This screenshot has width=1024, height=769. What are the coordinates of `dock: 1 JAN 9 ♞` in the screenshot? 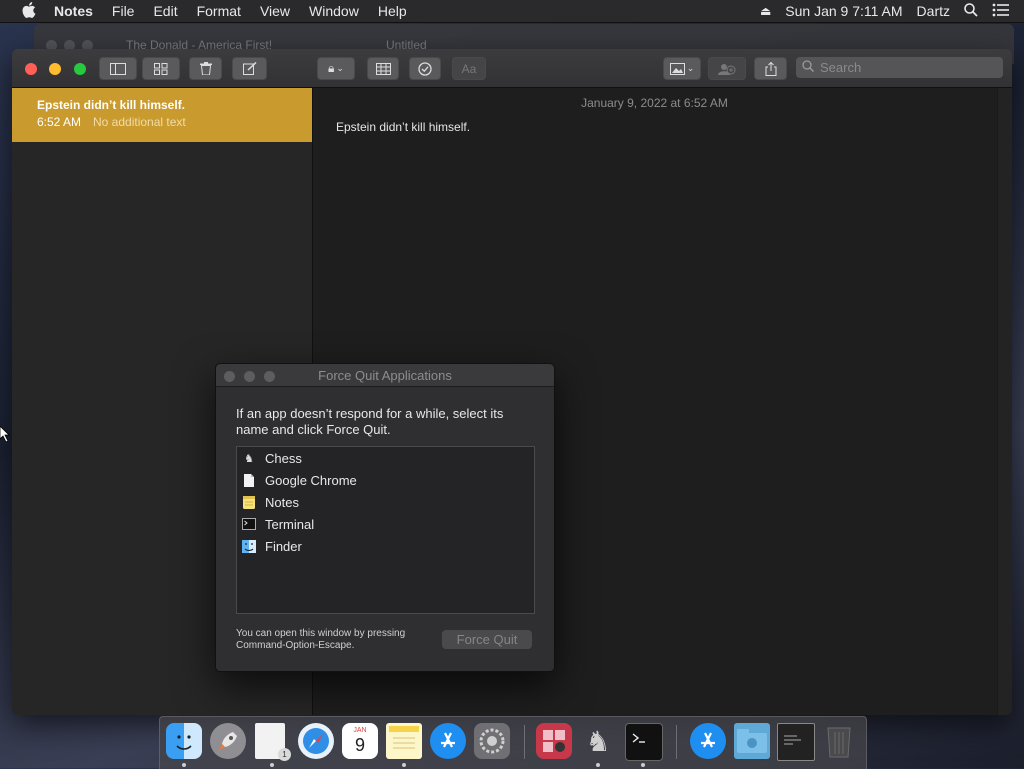 It's located at (513, 742).